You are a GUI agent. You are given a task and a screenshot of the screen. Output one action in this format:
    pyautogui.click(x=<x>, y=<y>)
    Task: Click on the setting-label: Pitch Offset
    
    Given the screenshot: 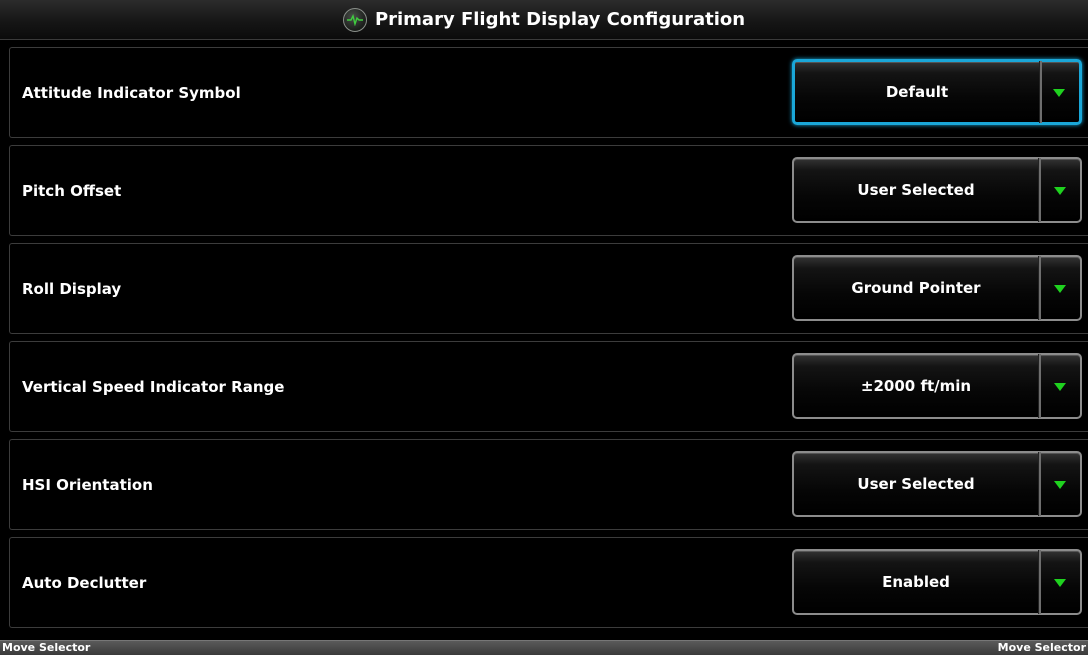 What is the action you would take?
    pyautogui.click(x=72, y=190)
    